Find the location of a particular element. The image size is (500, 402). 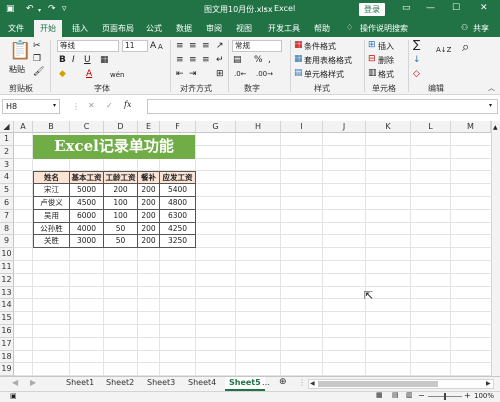

font-name-select: 等线 is located at coordinates (88, 46).